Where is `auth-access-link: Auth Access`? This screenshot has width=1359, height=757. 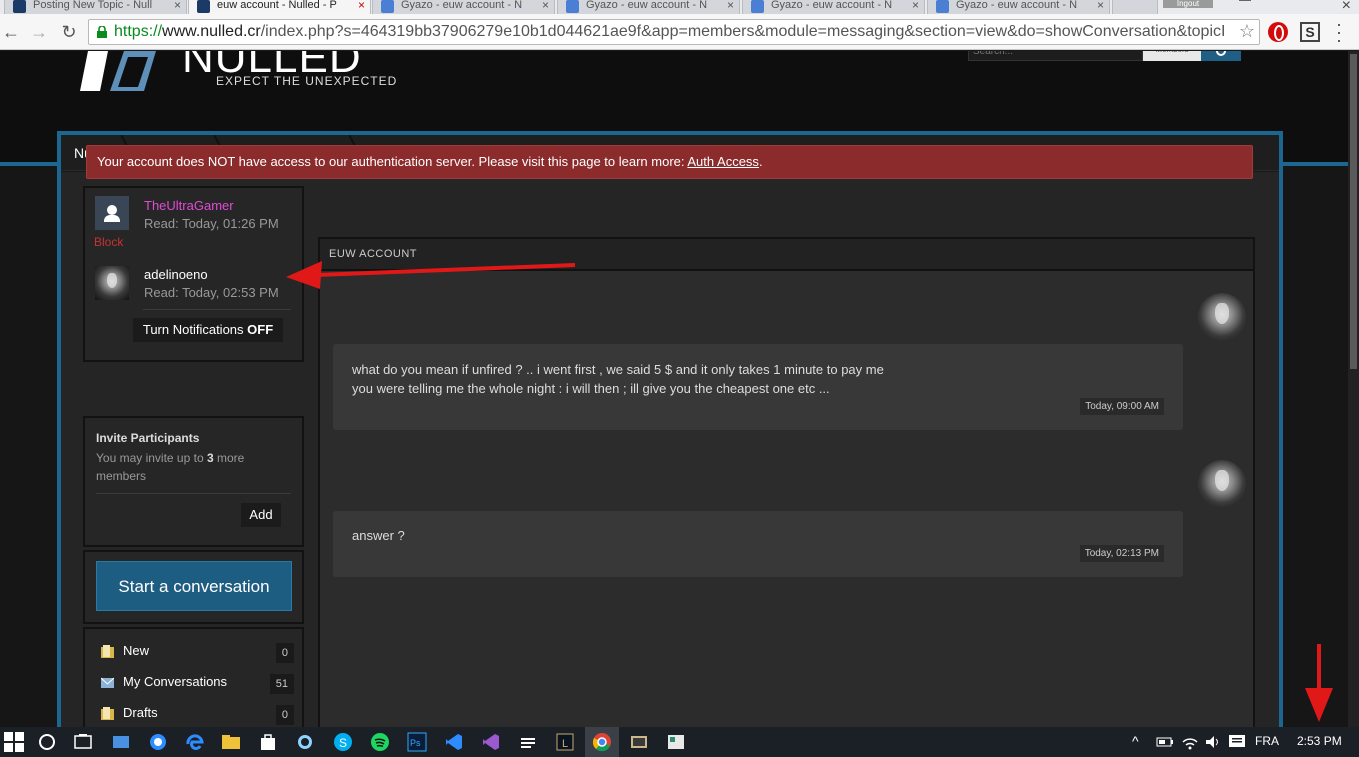 auth-access-link: Auth Access is located at coordinates (723, 161).